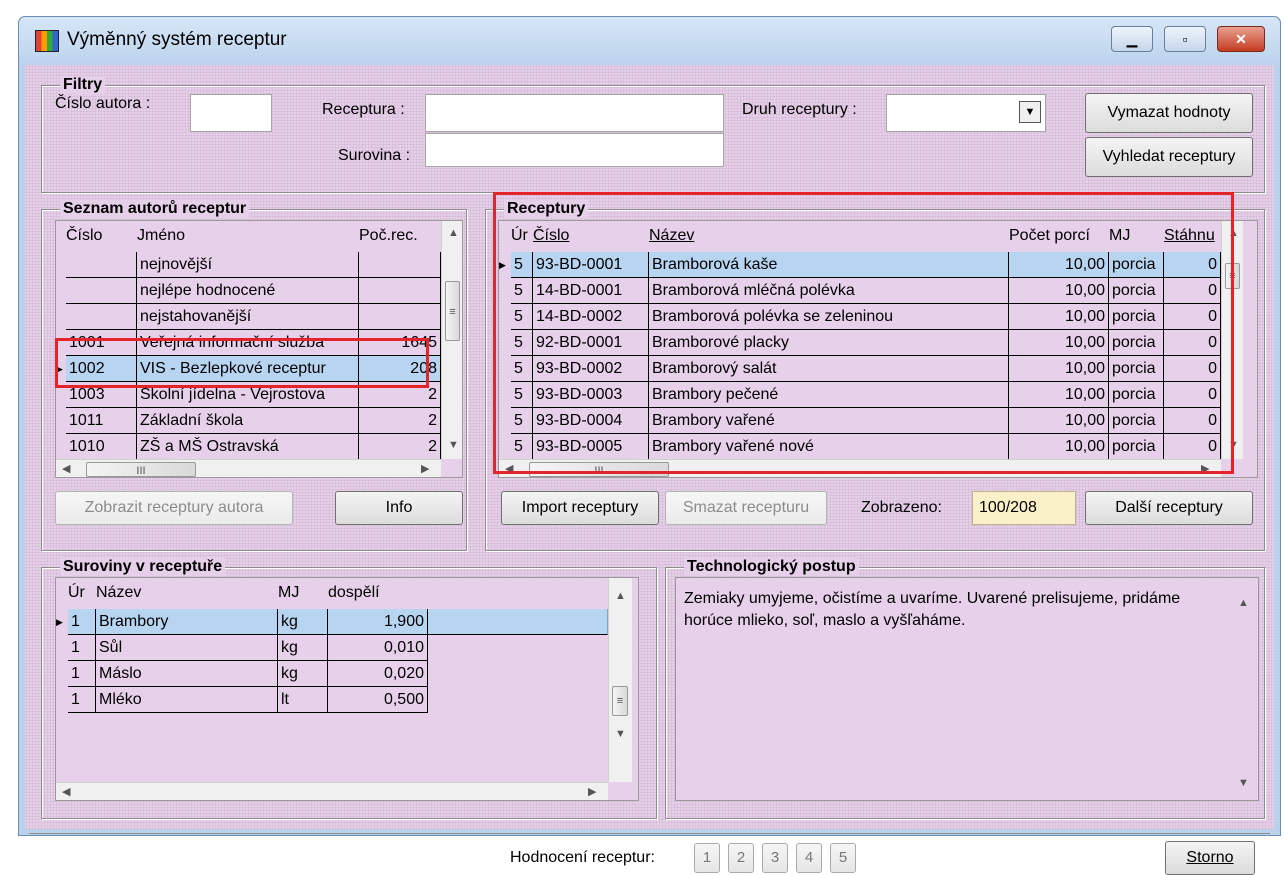 Image resolution: width=1284 pixels, height=875 pixels. Describe the element at coordinates (829, 447) in the screenshot. I see `recipe-name-cell: Brambory vařené nové` at that location.